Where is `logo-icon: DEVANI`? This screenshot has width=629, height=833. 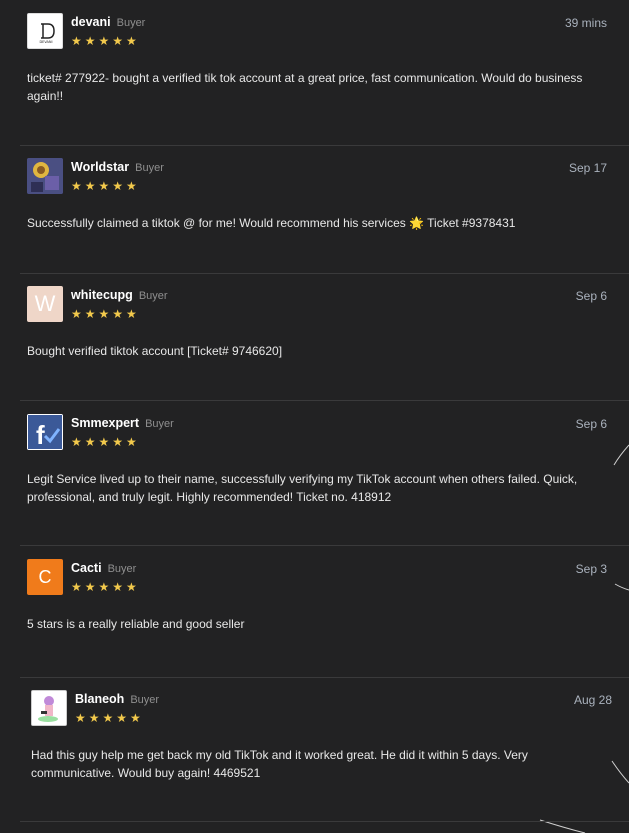 logo-icon: DEVANI is located at coordinates (47, 33).